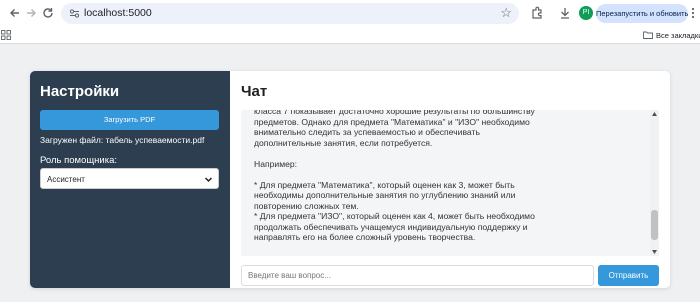 The height and width of the screenshot is (302, 700). What do you see at coordinates (208, 180) in the screenshot?
I see `chevron-down-icon` at bounding box center [208, 180].